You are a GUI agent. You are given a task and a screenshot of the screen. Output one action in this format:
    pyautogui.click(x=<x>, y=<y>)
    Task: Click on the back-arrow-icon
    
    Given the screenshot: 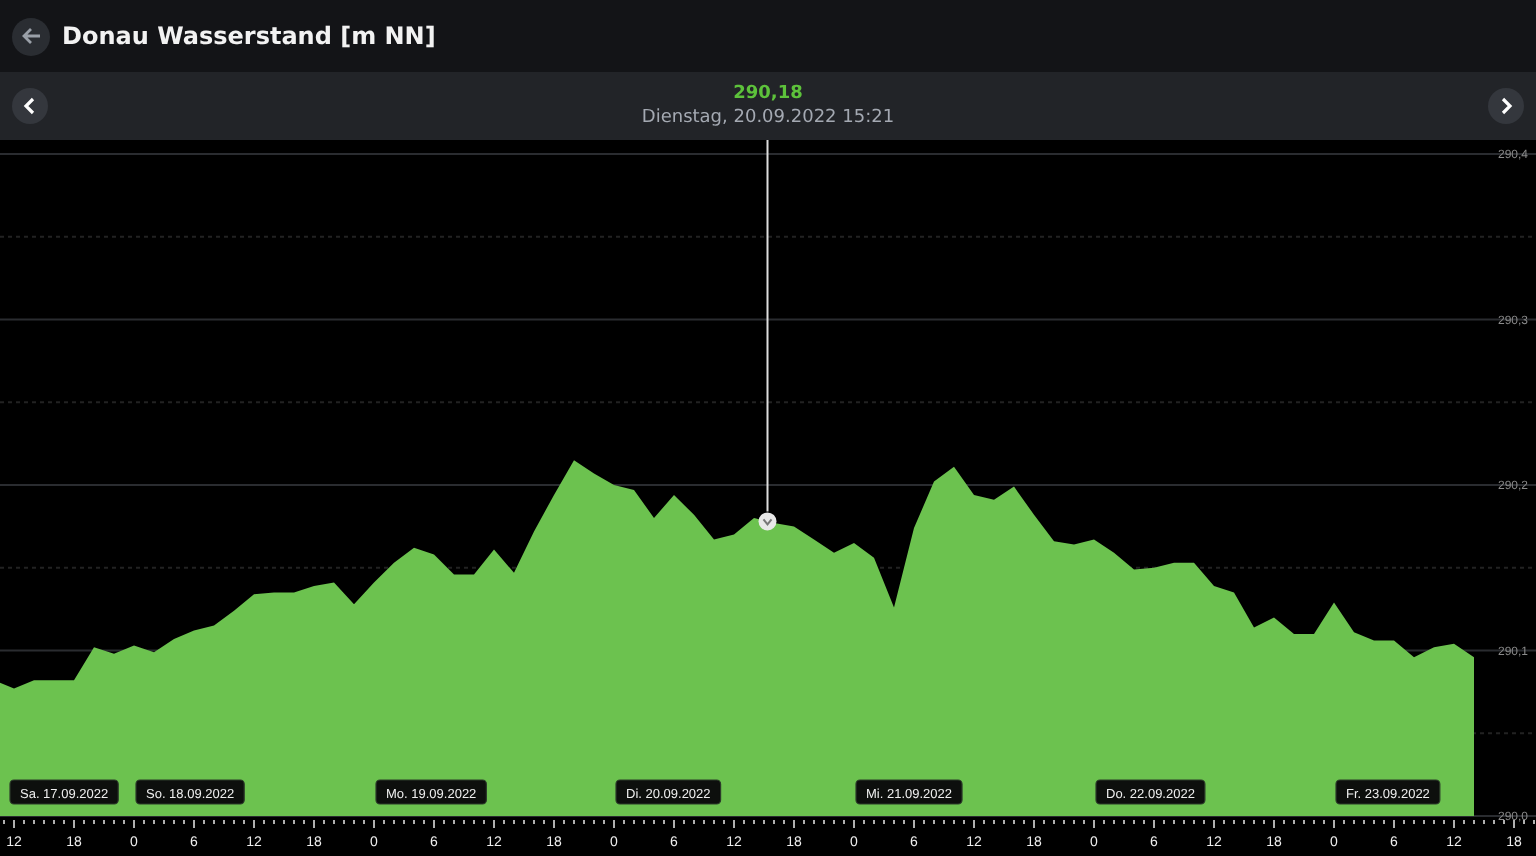 What is the action you would take?
    pyautogui.click(x=31, y=36)
    